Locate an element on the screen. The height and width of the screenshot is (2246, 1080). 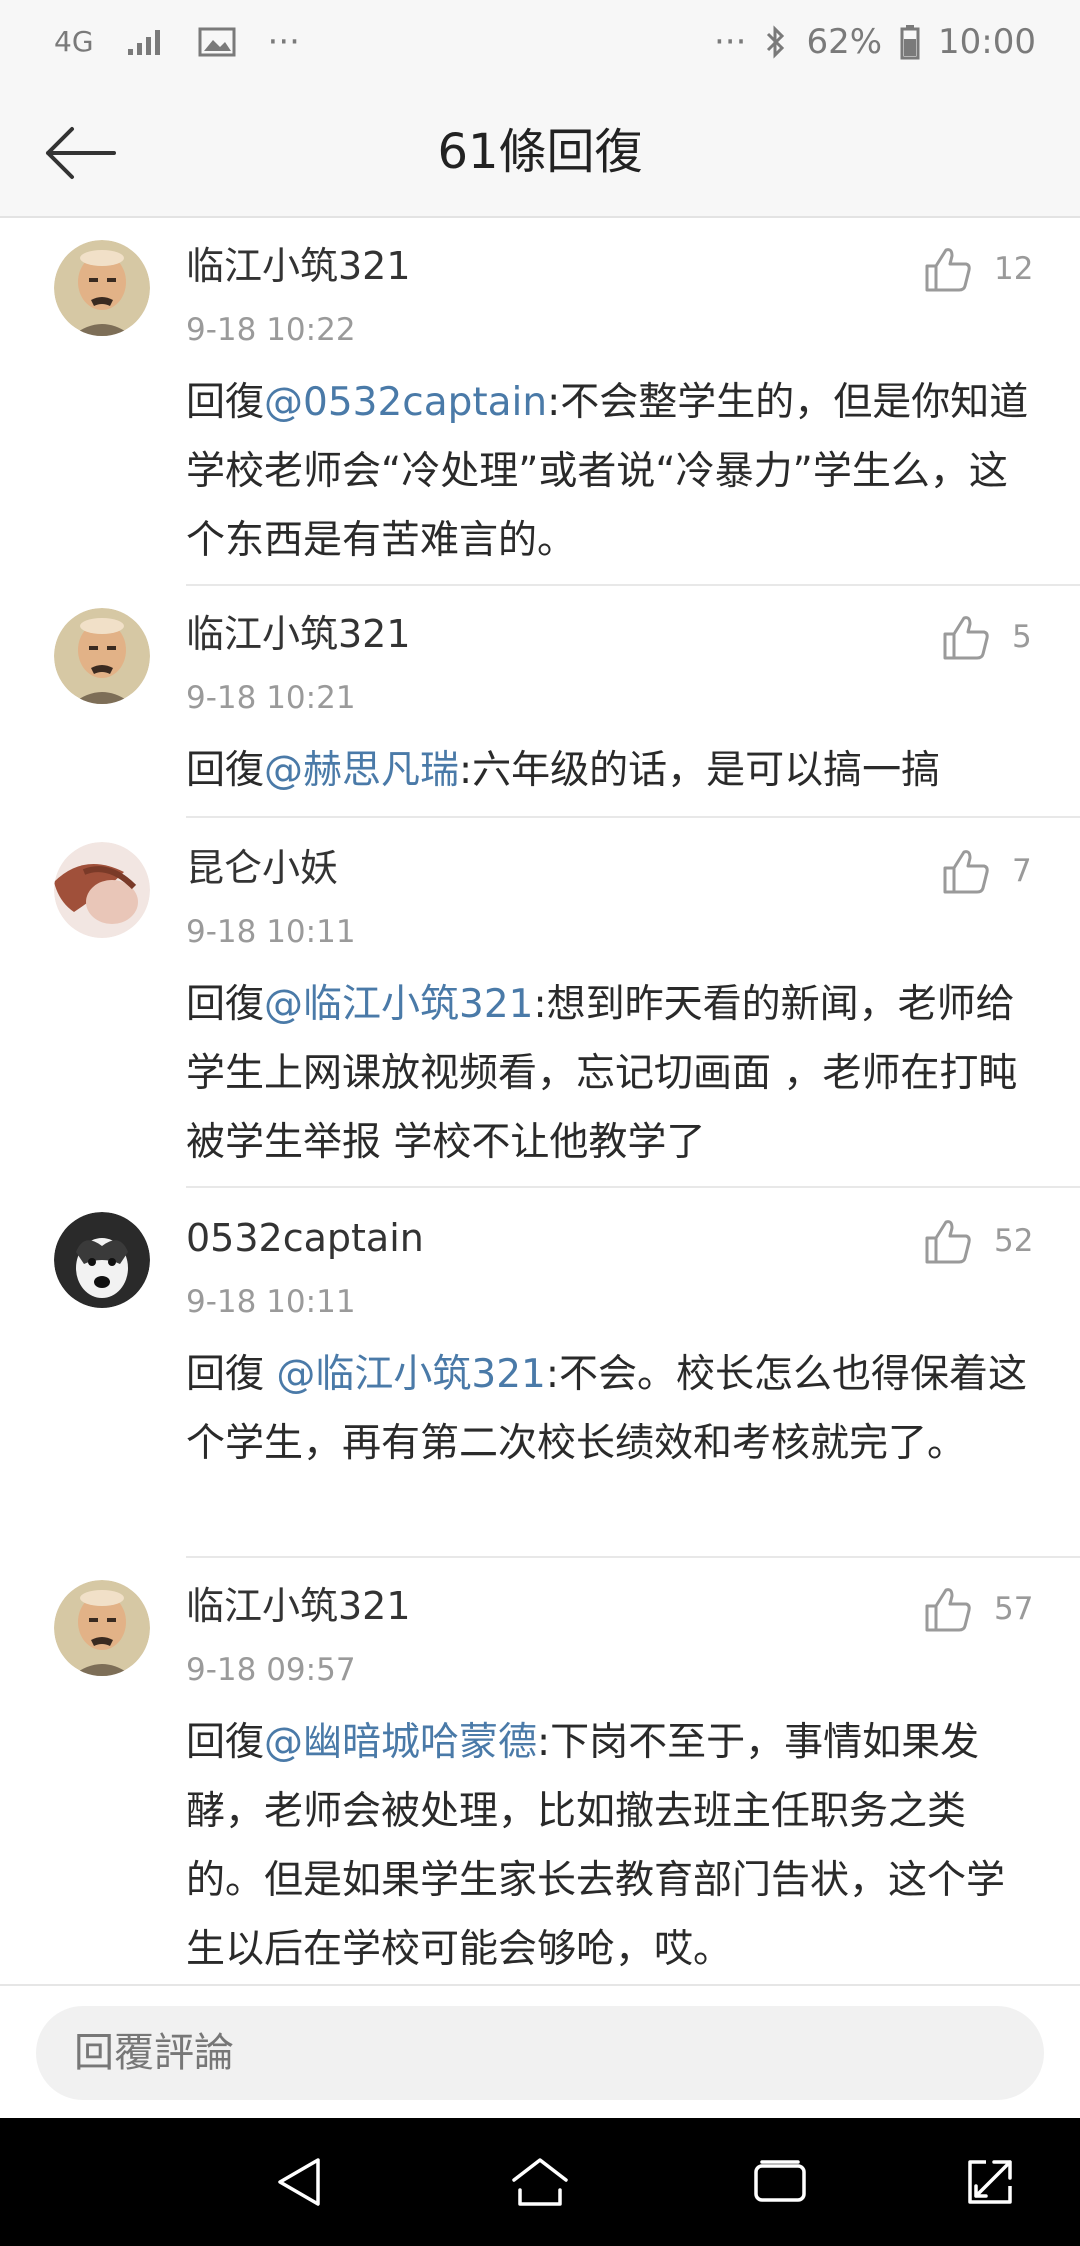
mention-link: @幽暗城哈蒙德 is located at coordinates (400, 1742).